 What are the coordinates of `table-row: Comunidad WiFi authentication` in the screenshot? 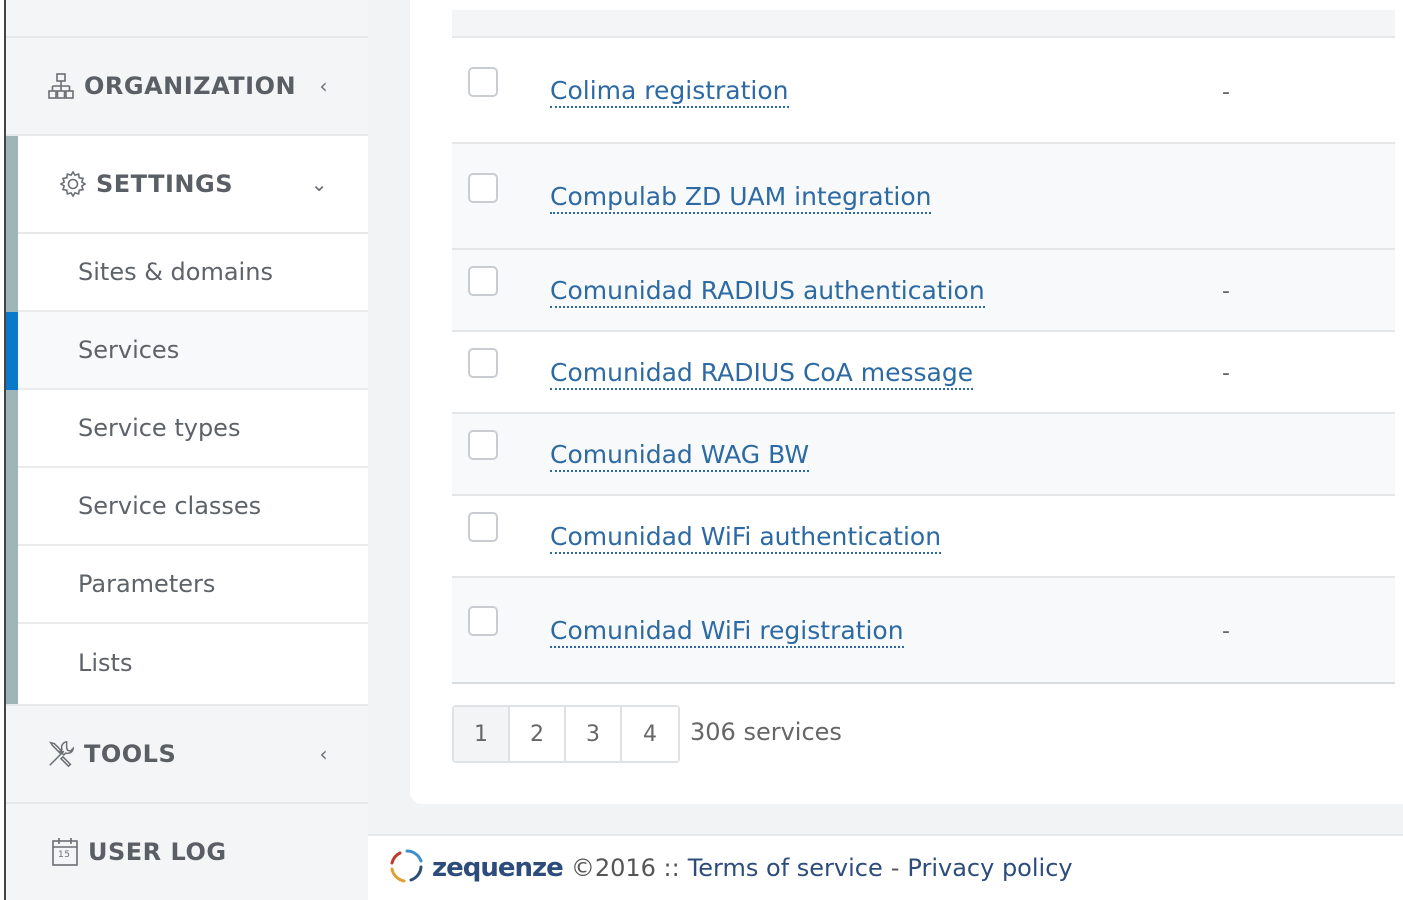 It's located at (923, 537).